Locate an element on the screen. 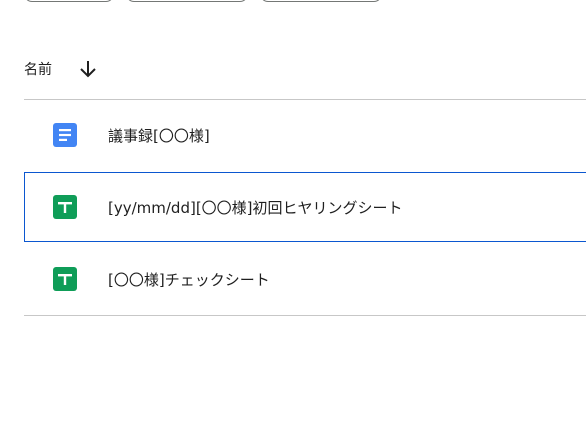 The image size is (586, 421). name-column-header: 名前 is located at coordinates (38, 69).